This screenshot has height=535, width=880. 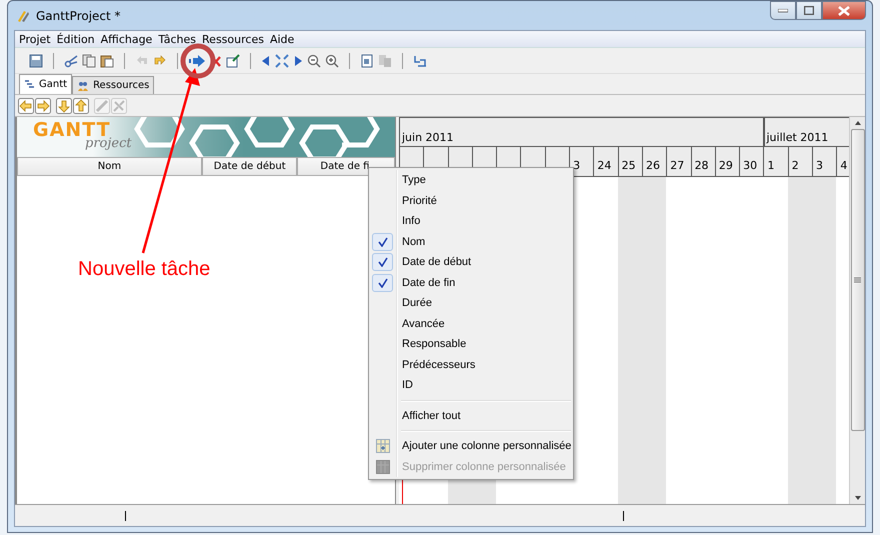 I want to click on tab: Ressources, so click(x=113, y=85).